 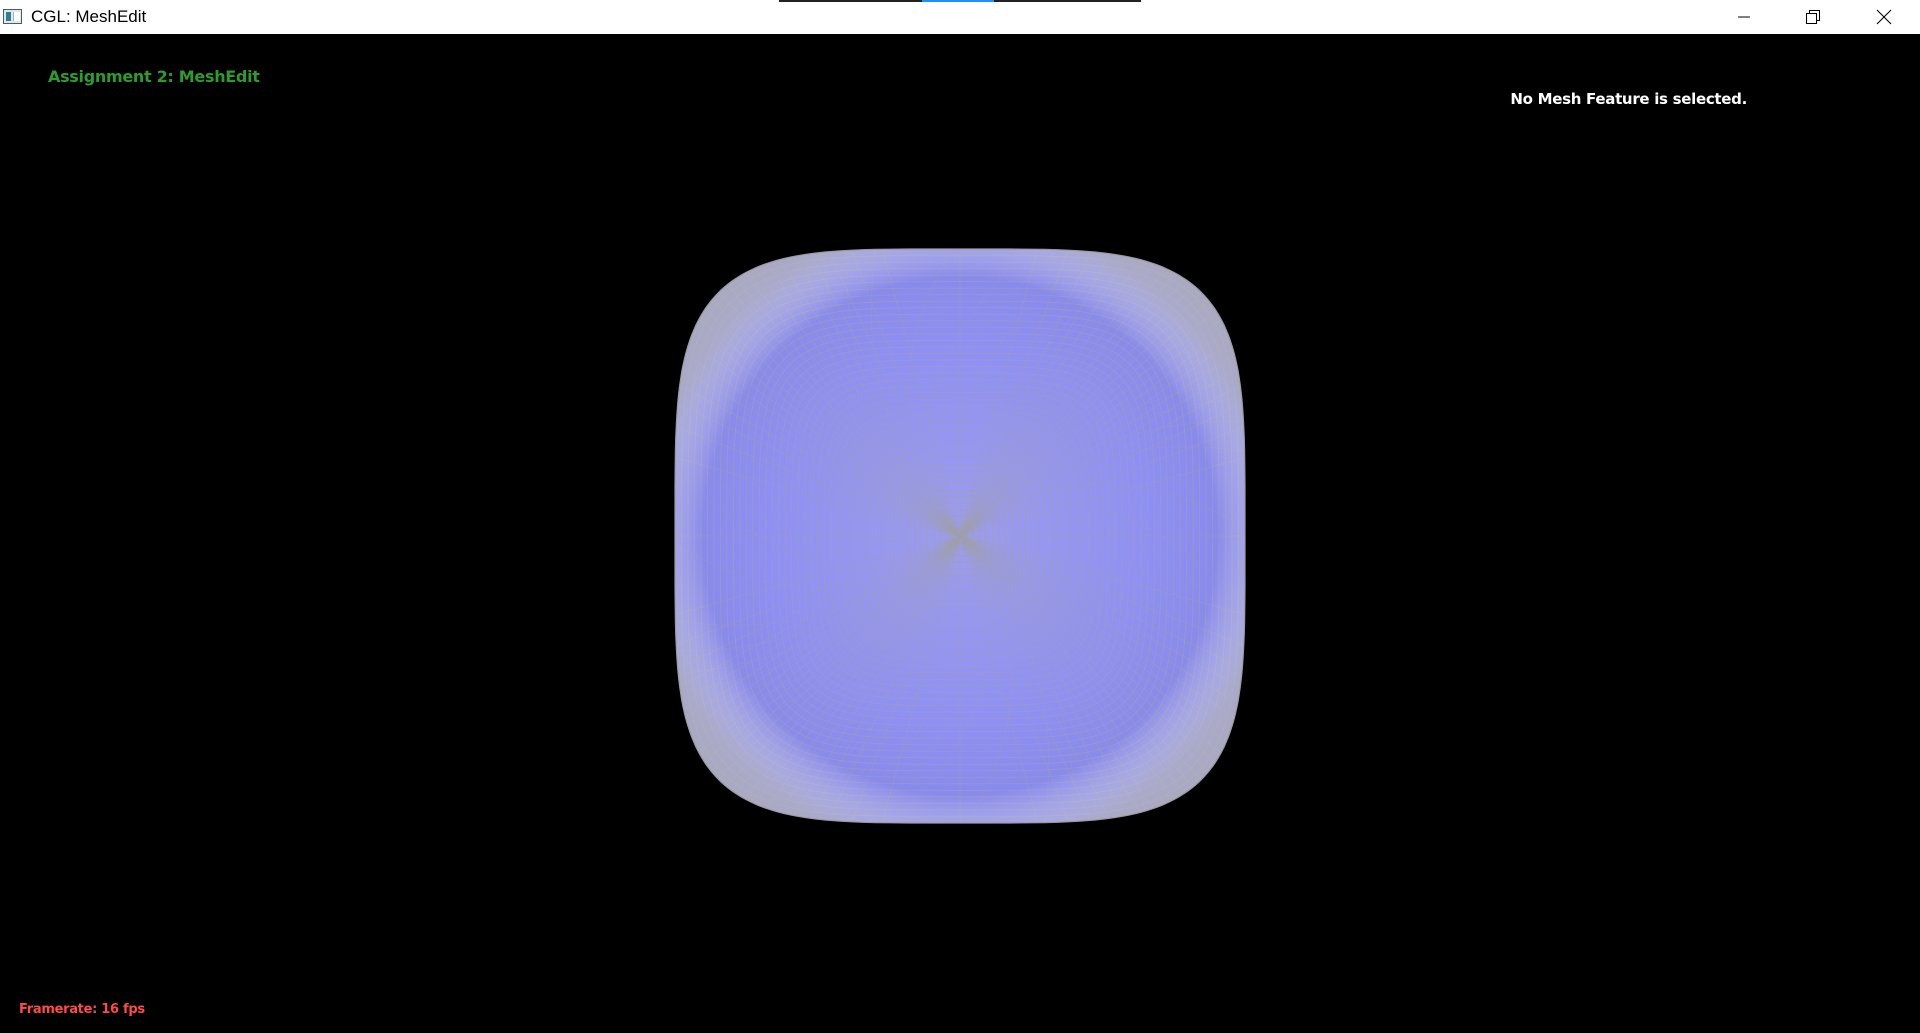 I want to click on close-icon, so click(x=1883, y=17).